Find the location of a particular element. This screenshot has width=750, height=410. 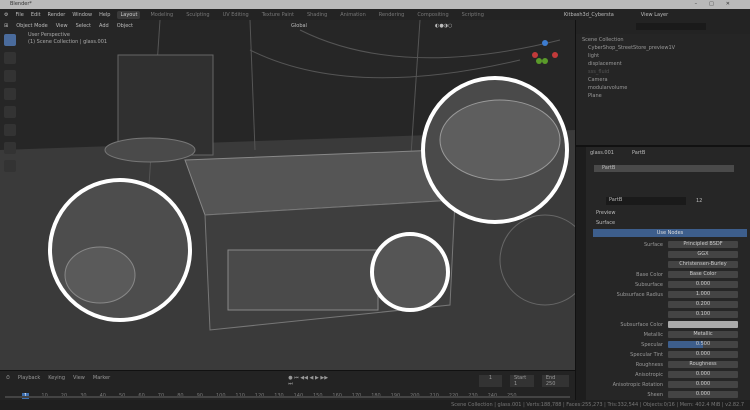

transform-orientation: Global is located at coordinates (299, 26).